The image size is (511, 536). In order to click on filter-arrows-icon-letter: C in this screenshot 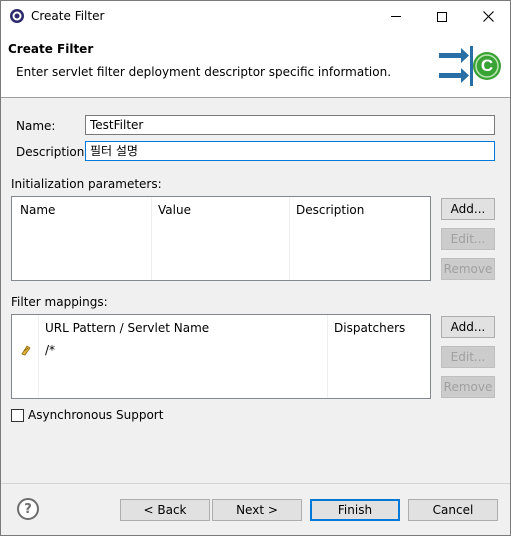, I will do `click(487, 65)`.